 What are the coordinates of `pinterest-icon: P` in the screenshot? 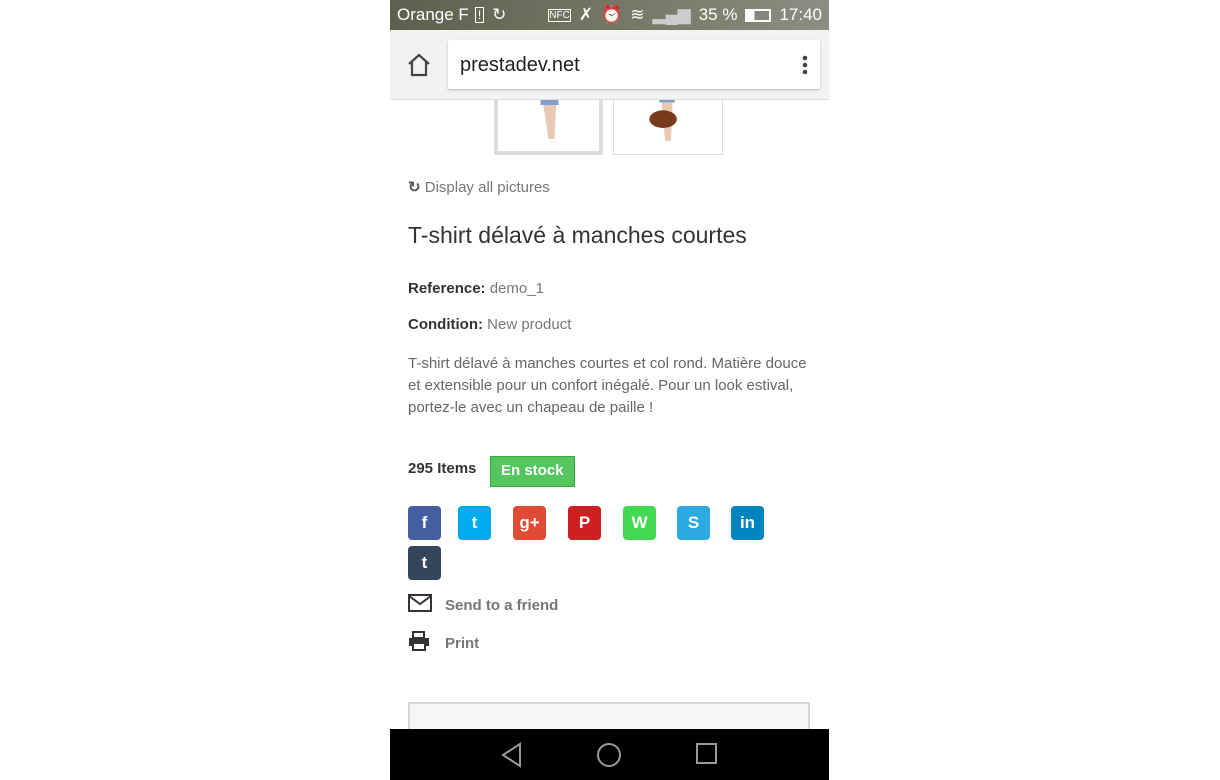 It's located at (584, 522).